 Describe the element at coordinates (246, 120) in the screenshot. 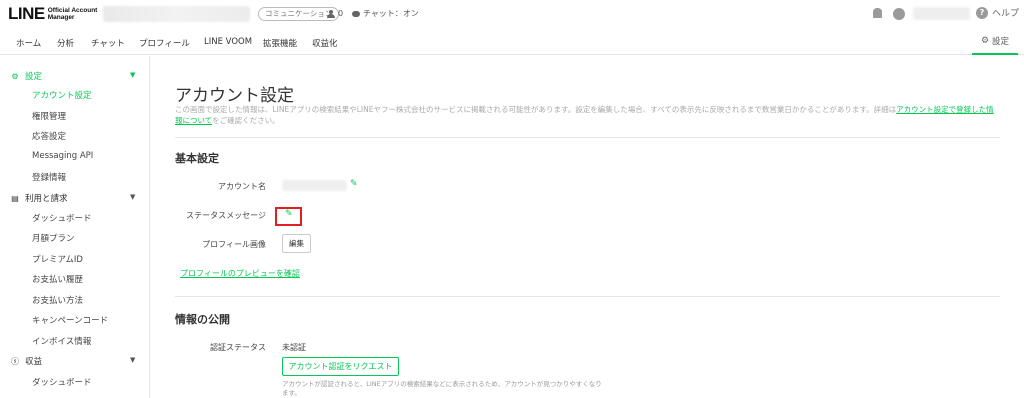

I see `description-text-end: をご確認ください。` at that location.